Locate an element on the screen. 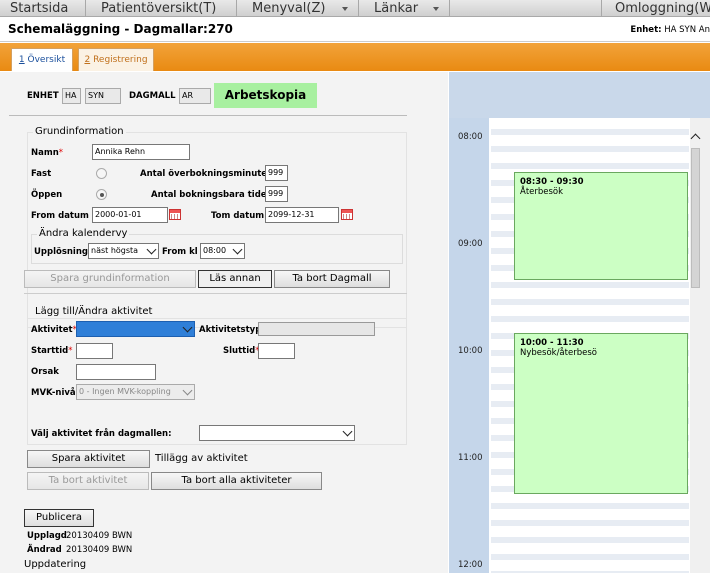 The height and width of the screenshot is (573, 710). starttid-label-text: Starttid is located at coordinates (50, 351).